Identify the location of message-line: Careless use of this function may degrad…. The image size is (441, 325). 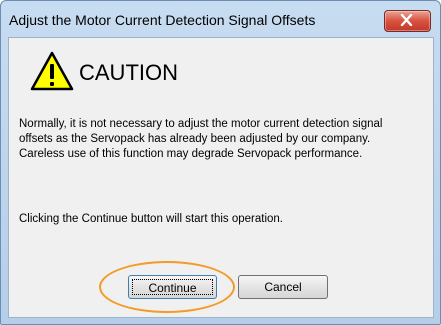
(191, 154).